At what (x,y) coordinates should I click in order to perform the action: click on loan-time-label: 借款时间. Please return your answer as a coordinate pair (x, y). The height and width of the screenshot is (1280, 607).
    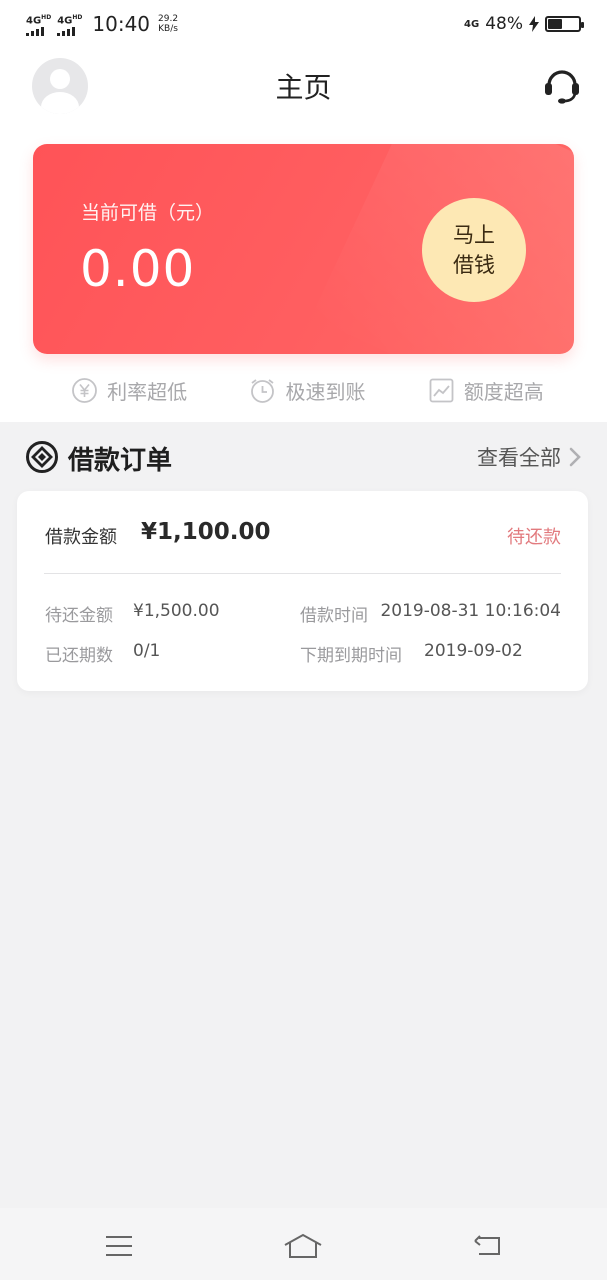
    Looking at the image, I should click on (334, 616).